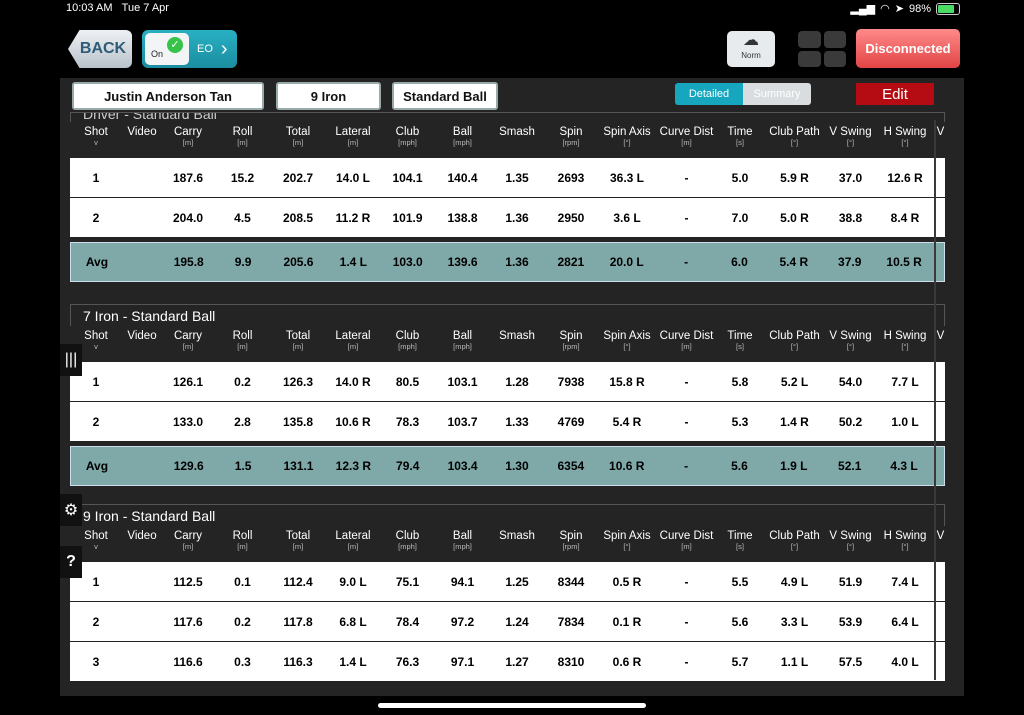 The width and height of the screenshot is (1024, 715). I want to click on table-cell: 0.5 R, so click(627, 581).